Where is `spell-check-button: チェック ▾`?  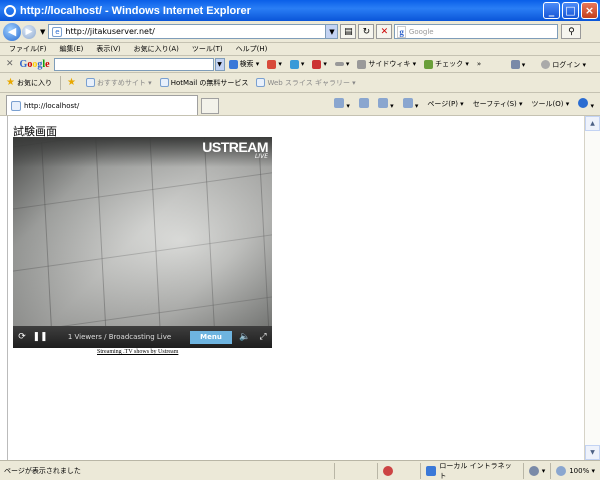 spell-check-button: チェック ▾ is located at coordinates (446, 64).